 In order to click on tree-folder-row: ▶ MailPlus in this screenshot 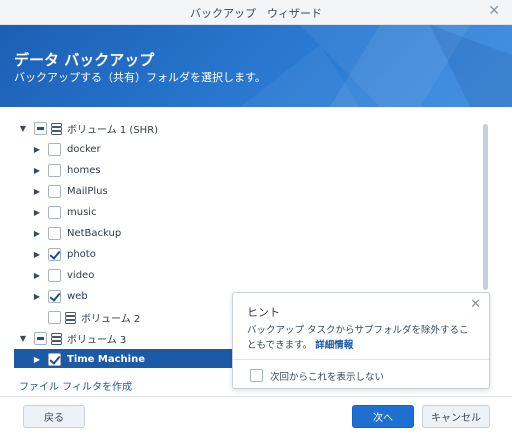, I will do `click(244, 191)`.